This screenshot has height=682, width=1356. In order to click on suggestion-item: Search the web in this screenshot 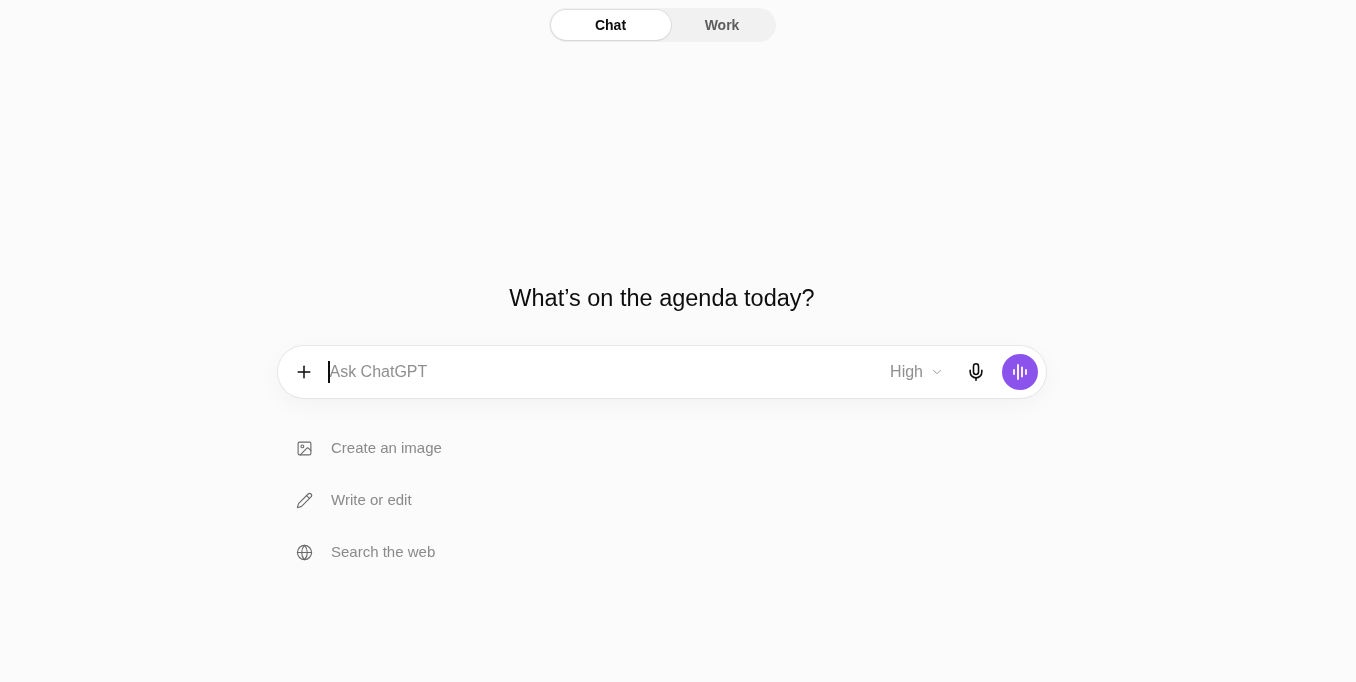, I will do `click(366, 552)`.